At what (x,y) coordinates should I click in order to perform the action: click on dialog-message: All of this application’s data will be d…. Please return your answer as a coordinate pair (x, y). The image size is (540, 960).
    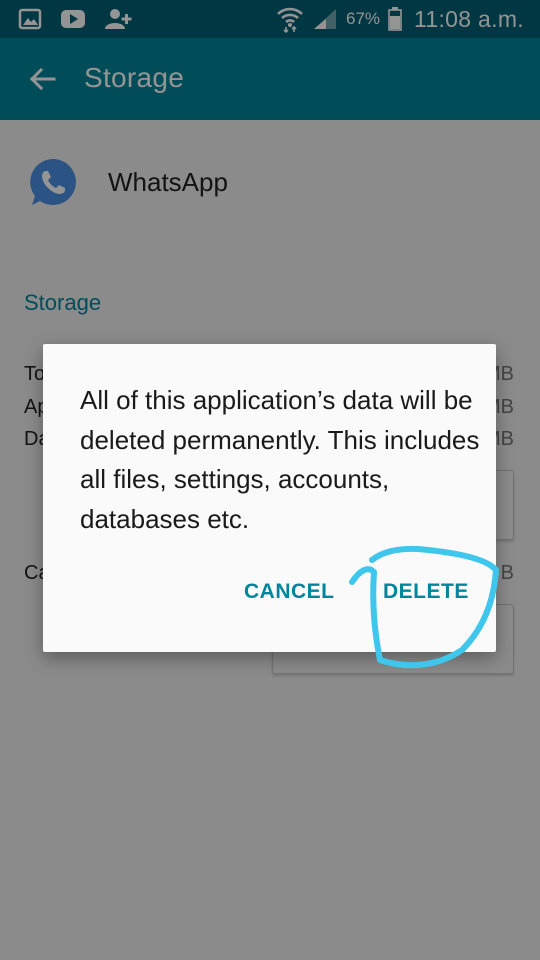
    Looking at the image, I should click on (280, 459).